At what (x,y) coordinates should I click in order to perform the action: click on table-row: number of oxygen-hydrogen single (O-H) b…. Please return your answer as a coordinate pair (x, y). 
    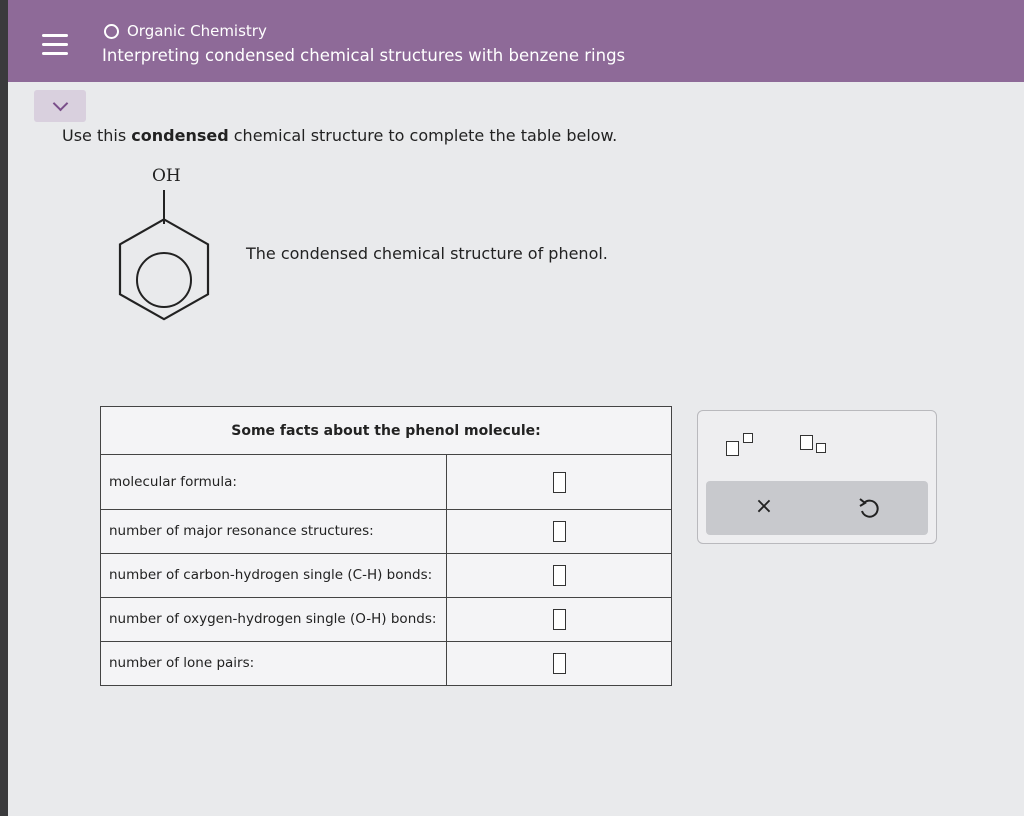
    Looking at the image, I should click on (386, 619).